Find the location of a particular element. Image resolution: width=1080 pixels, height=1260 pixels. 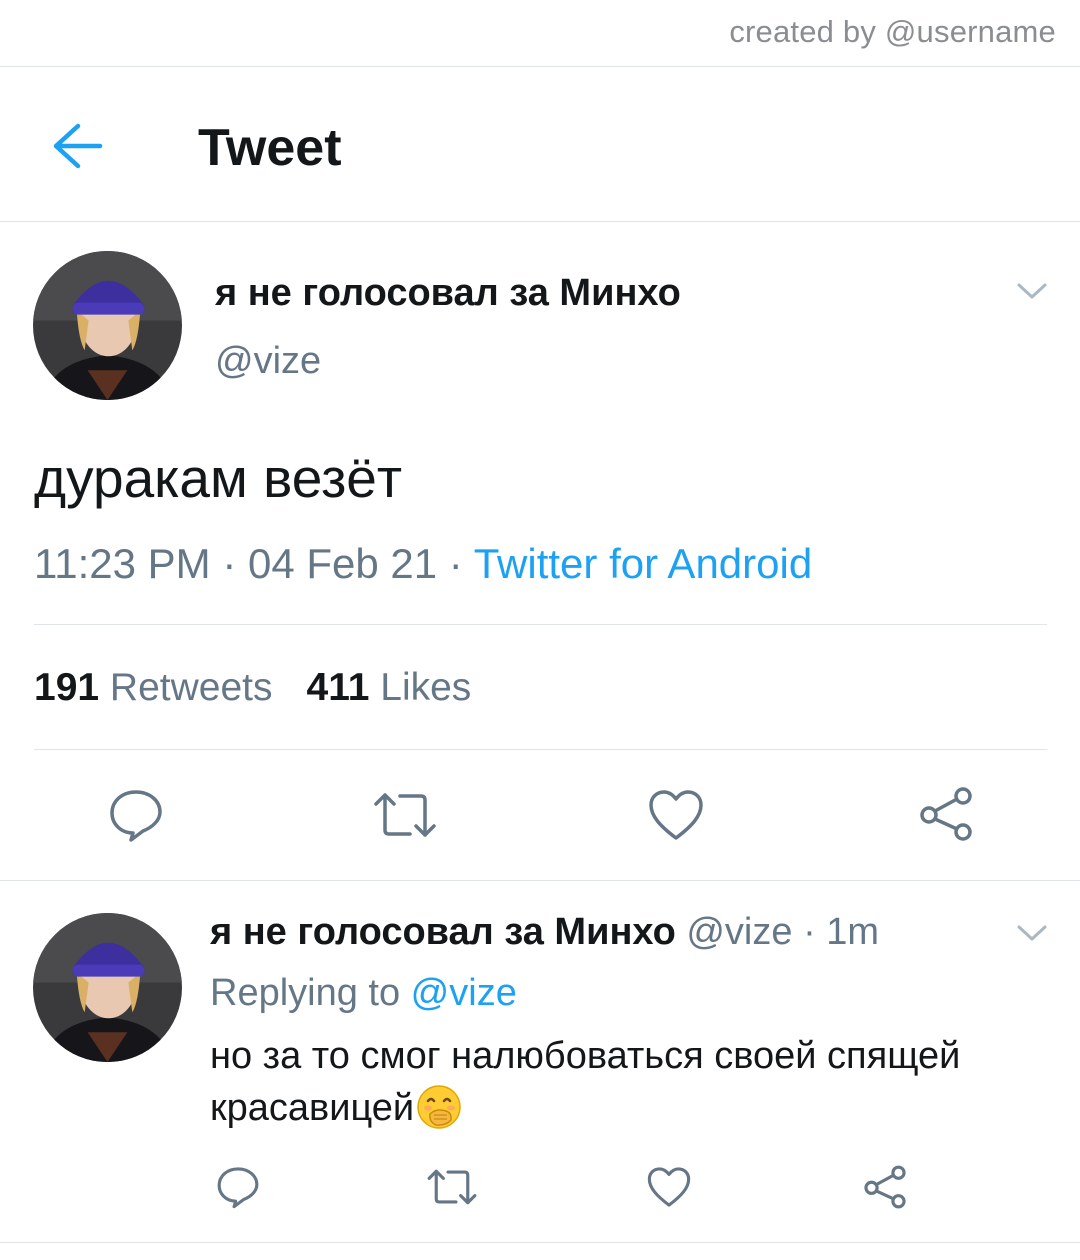

reply-author-display-name: я не голосовал за Минхо is located at coordinates (443, 932).